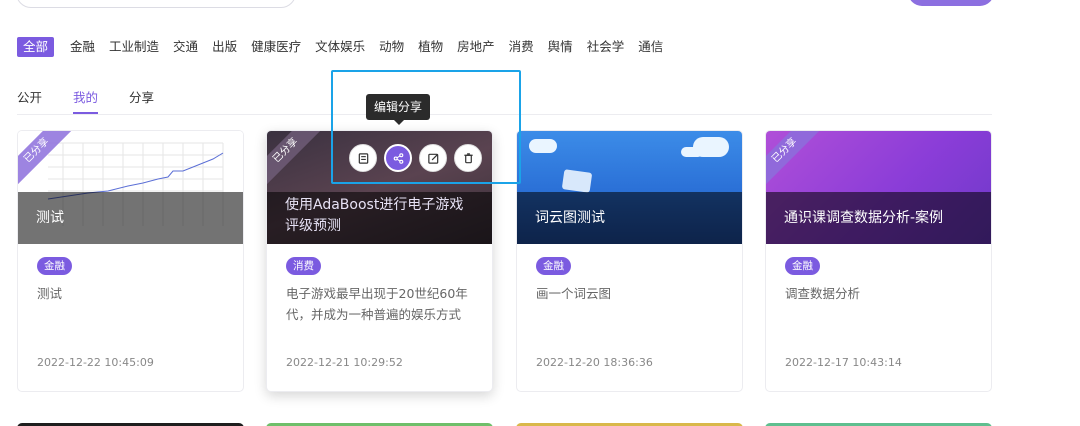  What do you see at coordinates (629, 261) in the screenshot?
I see `project-card: 词云图测试 金融 画一个词云图 2022-12-20 18:36:36` at bounding box center [629, 261].